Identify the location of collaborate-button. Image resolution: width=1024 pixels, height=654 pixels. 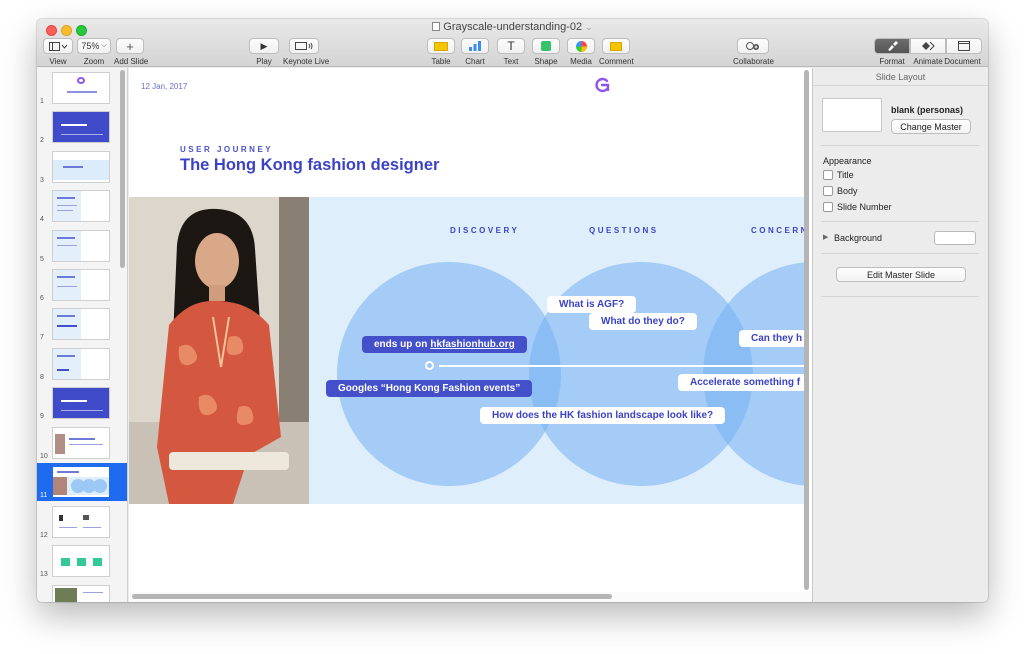
(753, 46).